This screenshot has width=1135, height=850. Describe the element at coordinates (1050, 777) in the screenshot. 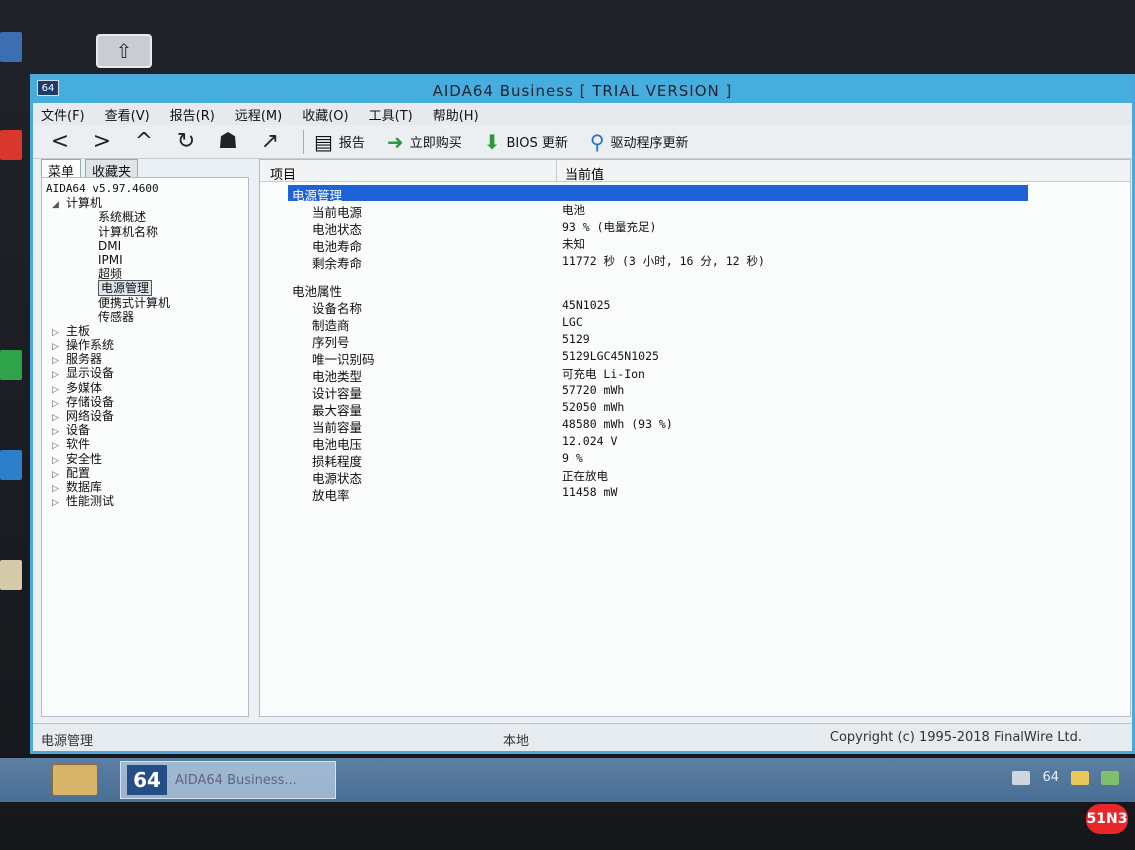

I see `tray-aida-label: 64` at that location.